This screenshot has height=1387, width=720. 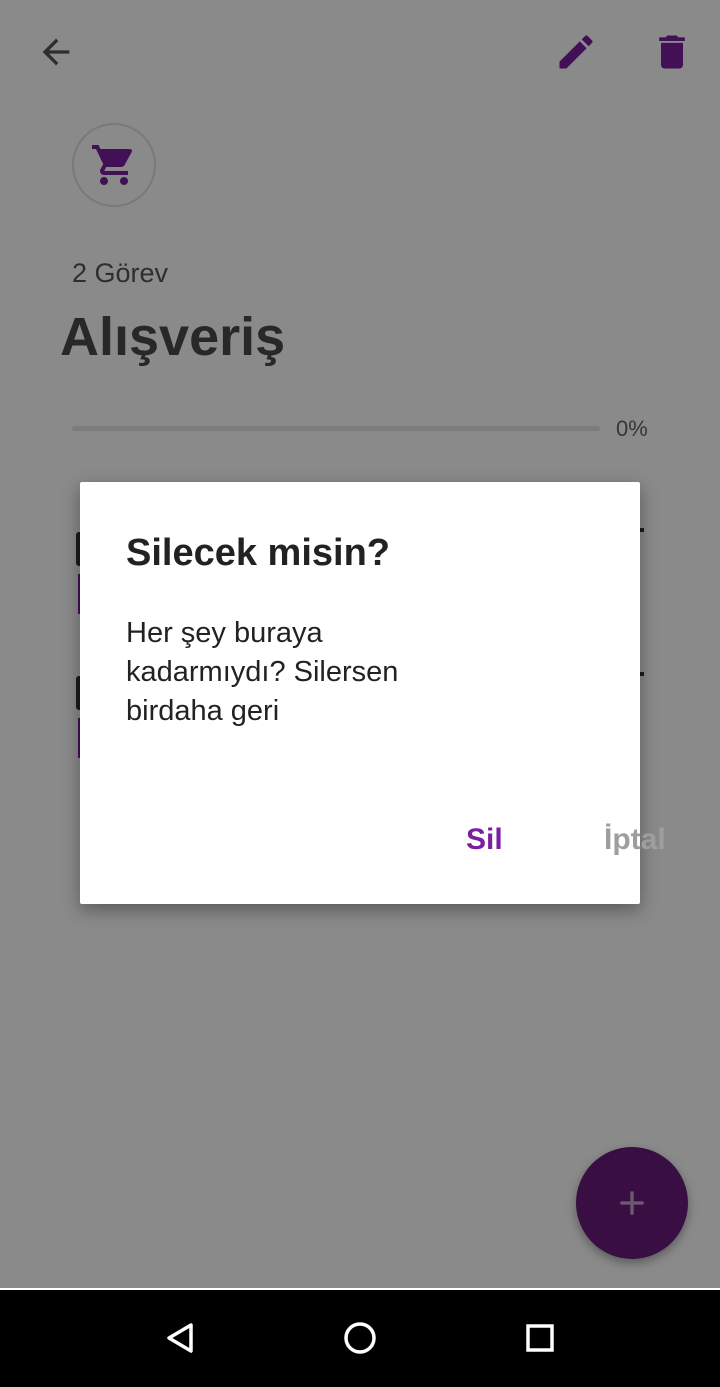 I want to click on nav-recents-icon, so click(x=540, y=1338).